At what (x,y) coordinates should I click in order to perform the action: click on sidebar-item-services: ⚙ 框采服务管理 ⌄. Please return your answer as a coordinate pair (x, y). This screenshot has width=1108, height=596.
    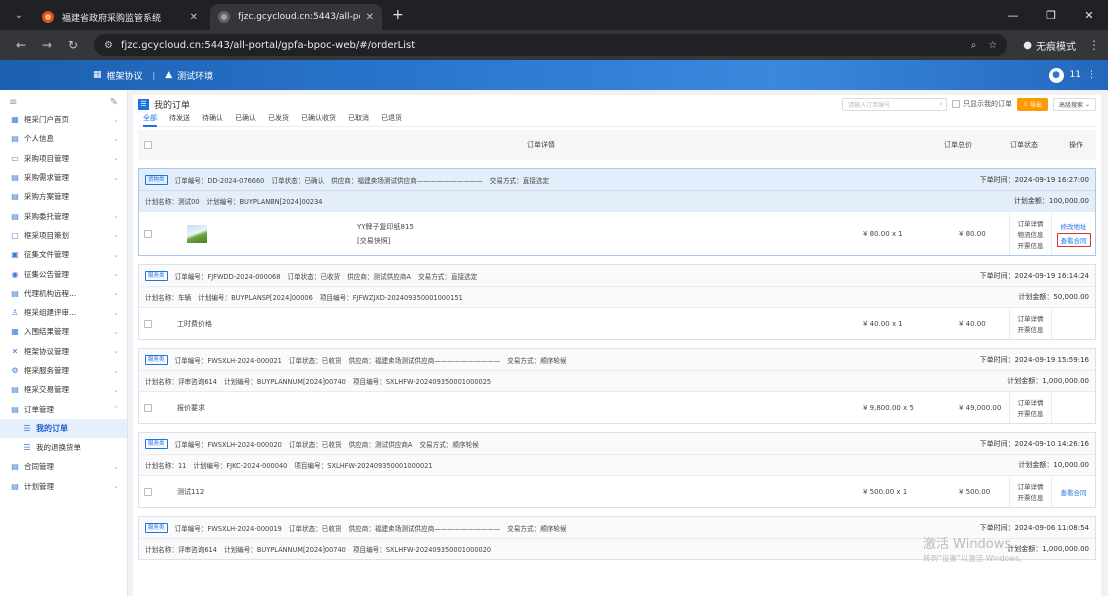
    Looking at the image, I should click on (63, 370).